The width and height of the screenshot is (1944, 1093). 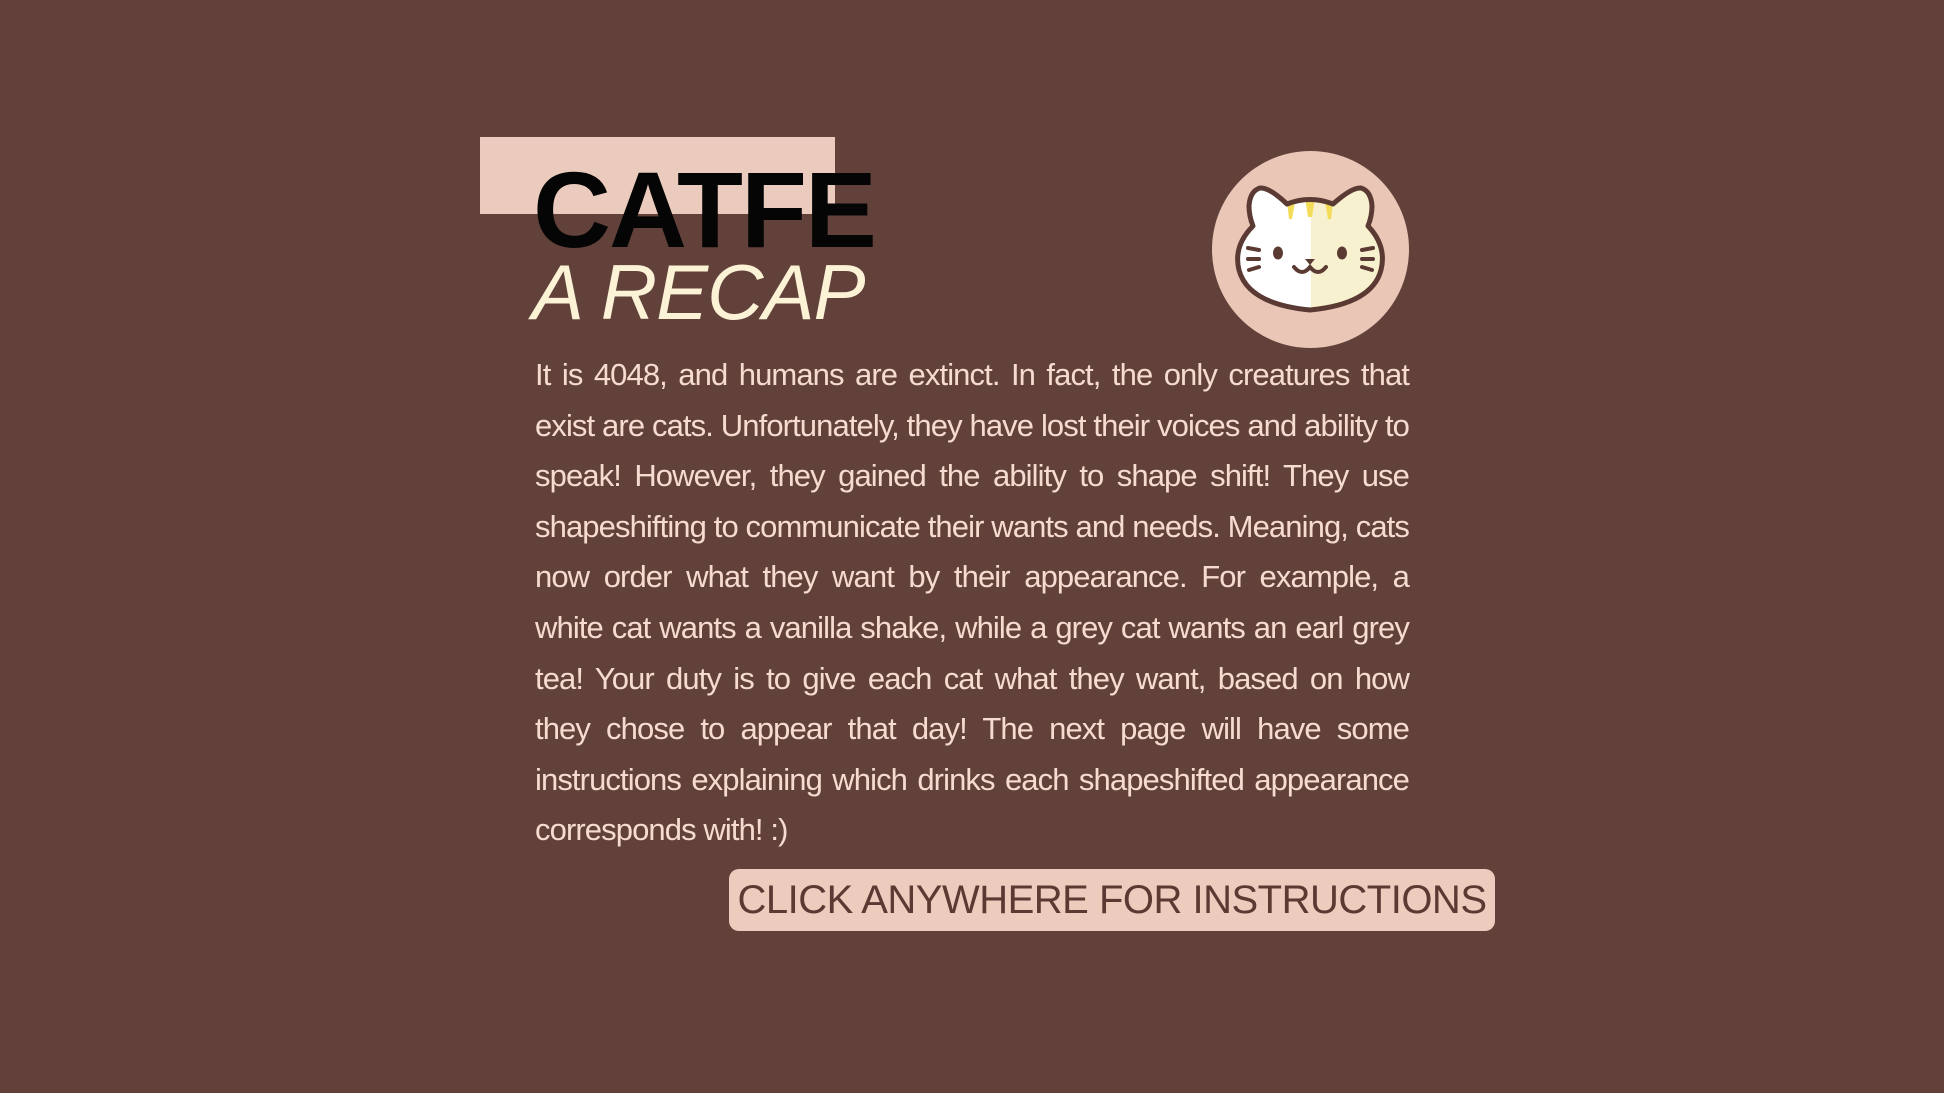 I want to click on cat-logo-badge, so click(x=1310, y=249).